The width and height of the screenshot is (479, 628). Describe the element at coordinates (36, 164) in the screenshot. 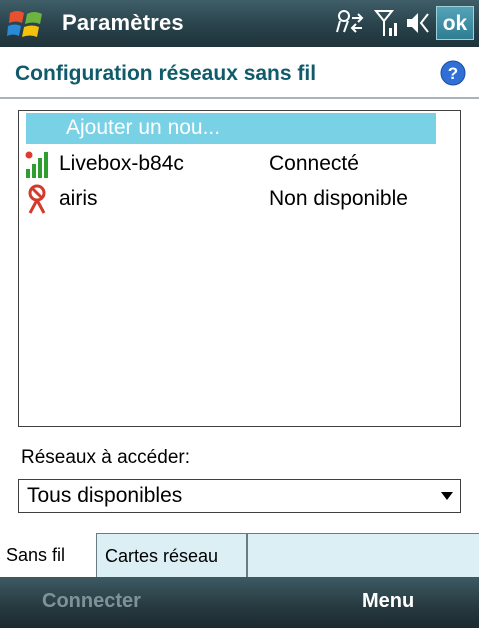

I see `signal-bars-icon` at that location.